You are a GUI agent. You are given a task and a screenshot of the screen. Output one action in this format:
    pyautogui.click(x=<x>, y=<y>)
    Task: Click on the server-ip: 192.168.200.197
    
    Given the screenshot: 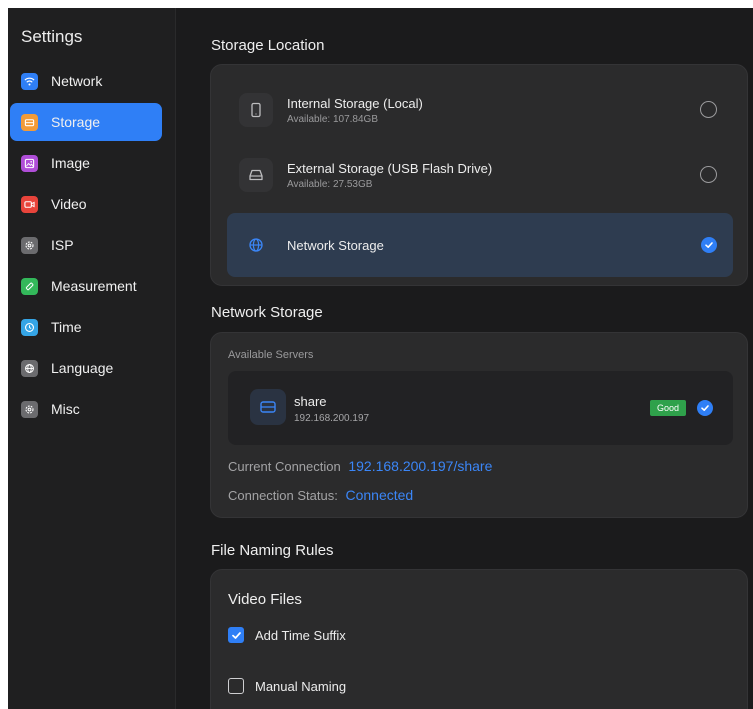 What is the action you would take?
    pyautogui.click(x=332, y=418)
    